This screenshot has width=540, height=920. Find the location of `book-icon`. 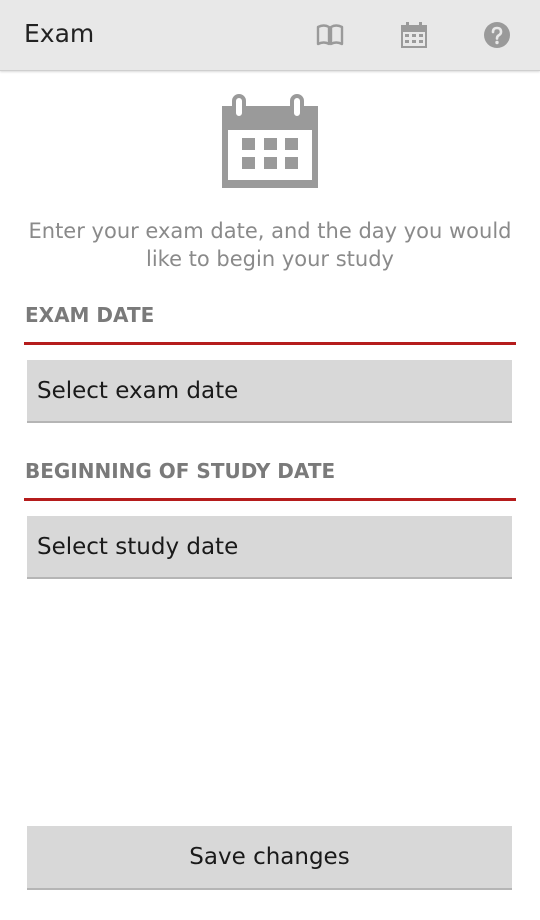

book-icon is located at coordinates (330, 35).